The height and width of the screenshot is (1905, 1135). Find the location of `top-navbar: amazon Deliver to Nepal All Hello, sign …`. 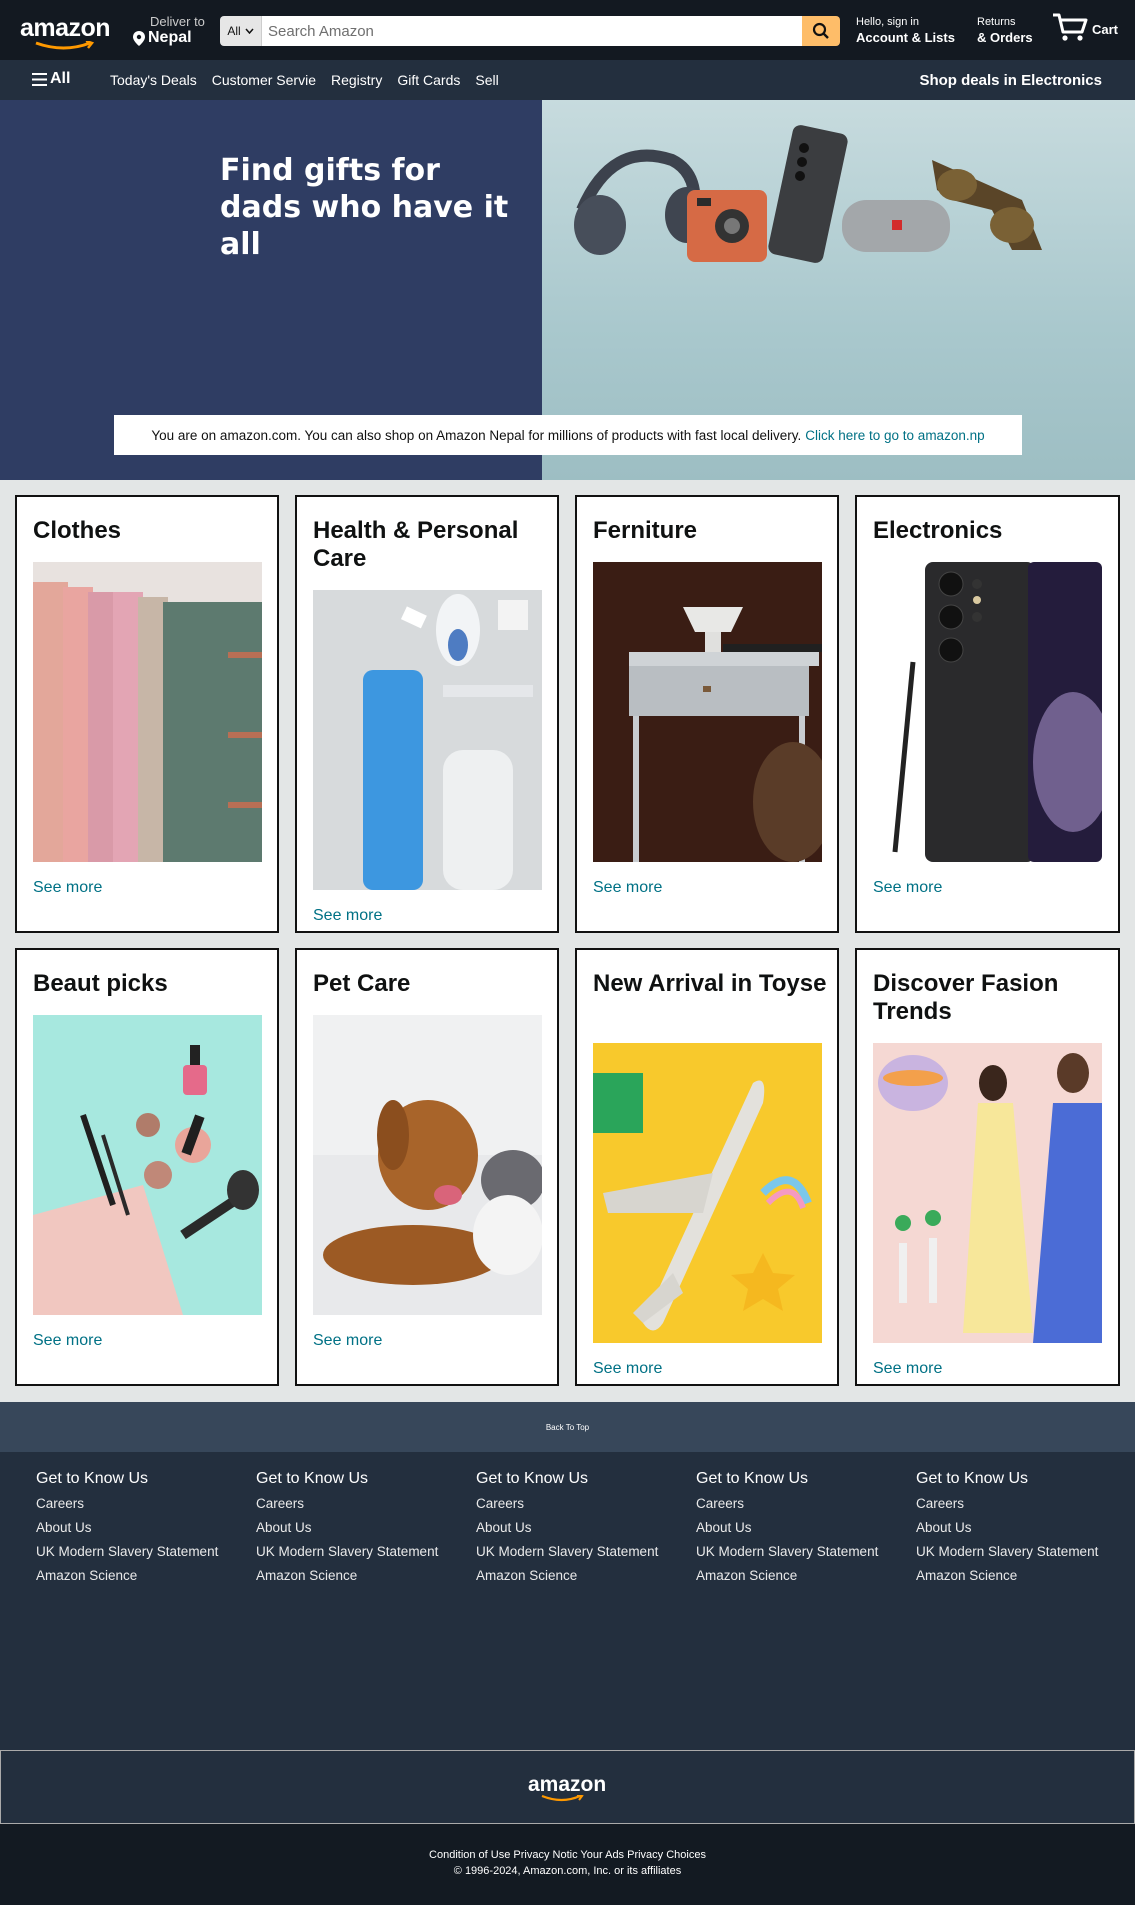

top-navbar: amazon Deliver to Nepal All Hello, sign … is located at coordinates (567, 30).